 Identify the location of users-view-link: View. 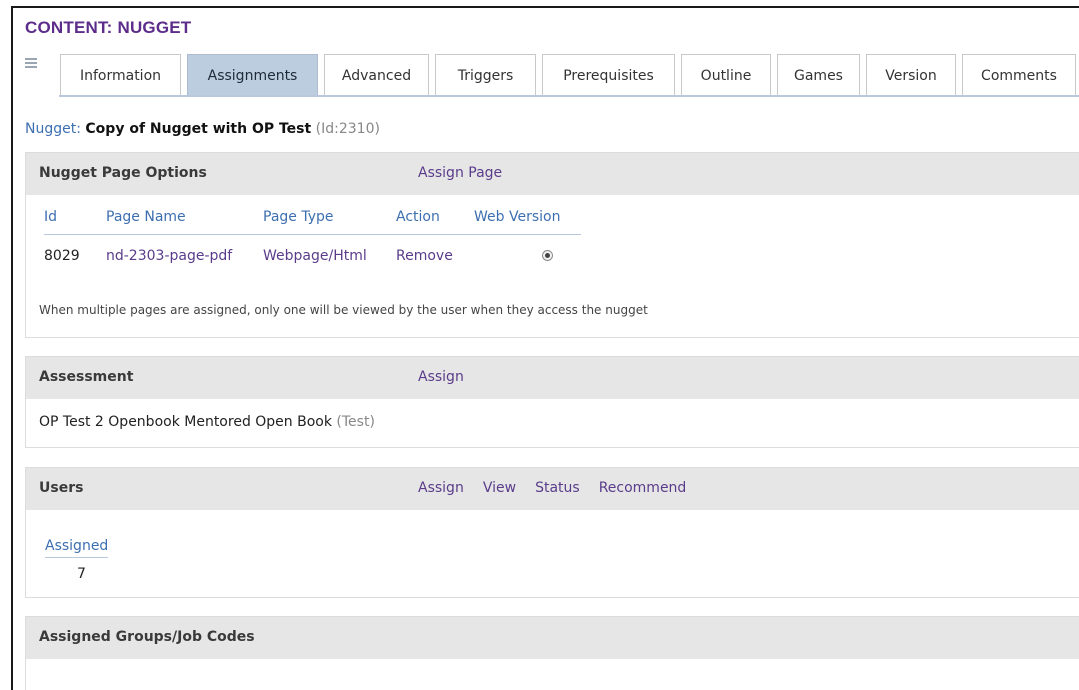
(499, 488).